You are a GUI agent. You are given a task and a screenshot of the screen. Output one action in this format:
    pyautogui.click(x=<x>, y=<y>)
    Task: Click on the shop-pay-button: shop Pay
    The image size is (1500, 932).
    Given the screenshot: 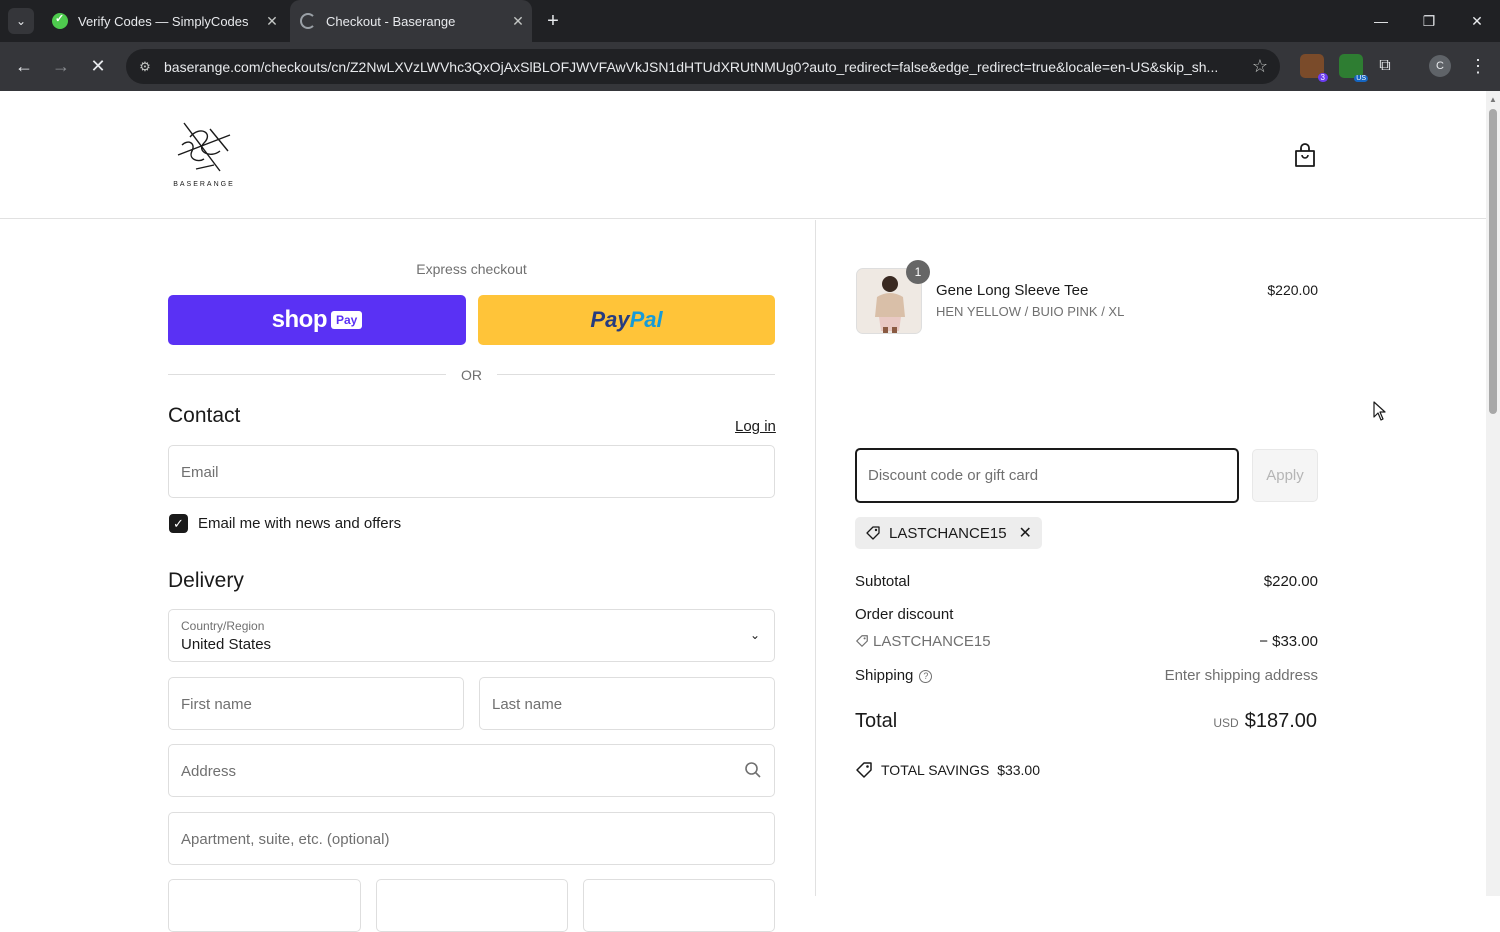 What is the action you would take?
    pyautogui.click(x=317, y=320)
    